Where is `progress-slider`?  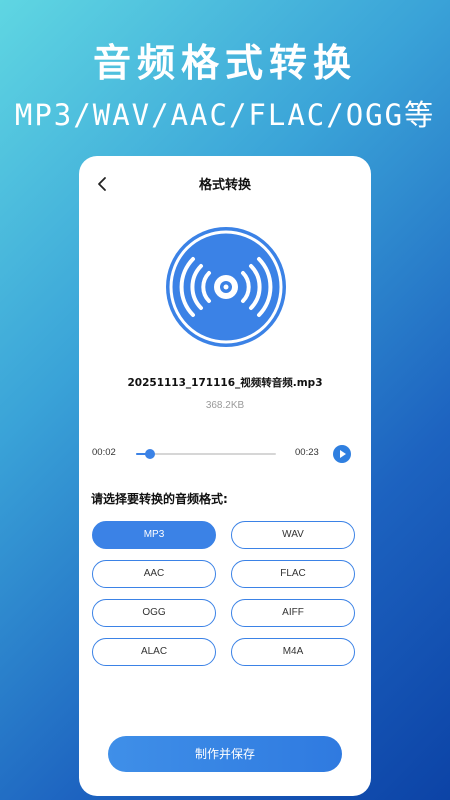 progress-slider is located at coordinates (206, 454).